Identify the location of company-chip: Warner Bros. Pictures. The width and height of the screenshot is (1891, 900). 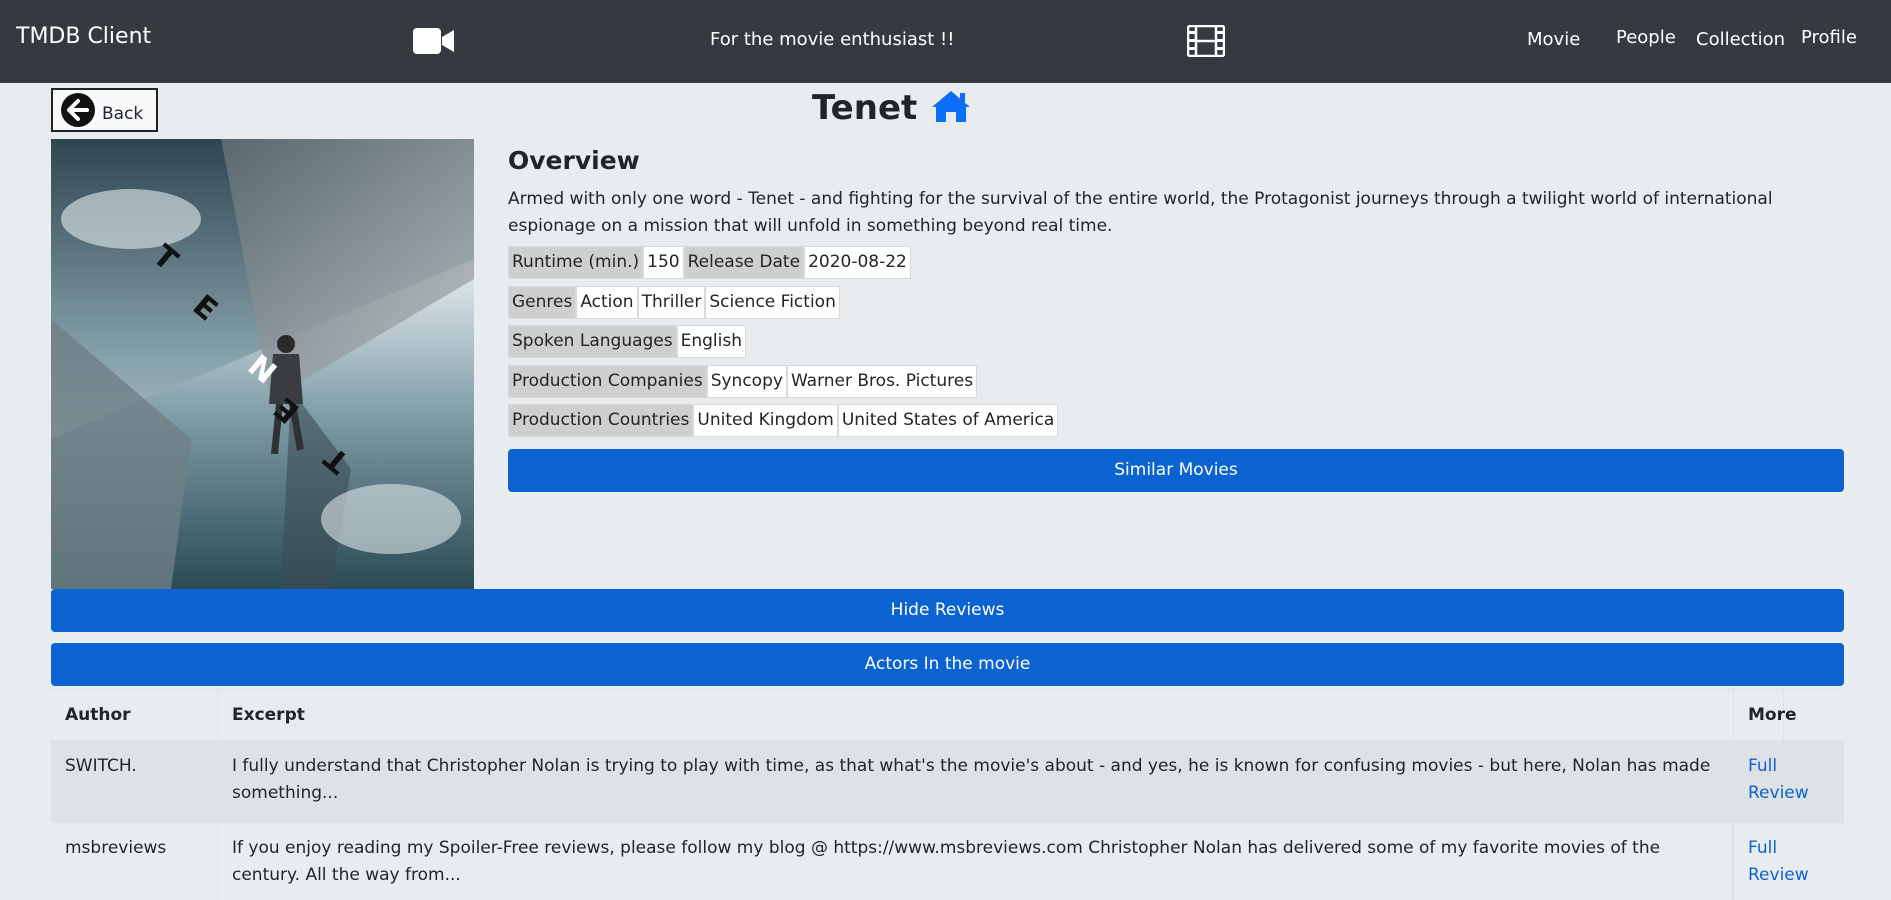
(882, 381).